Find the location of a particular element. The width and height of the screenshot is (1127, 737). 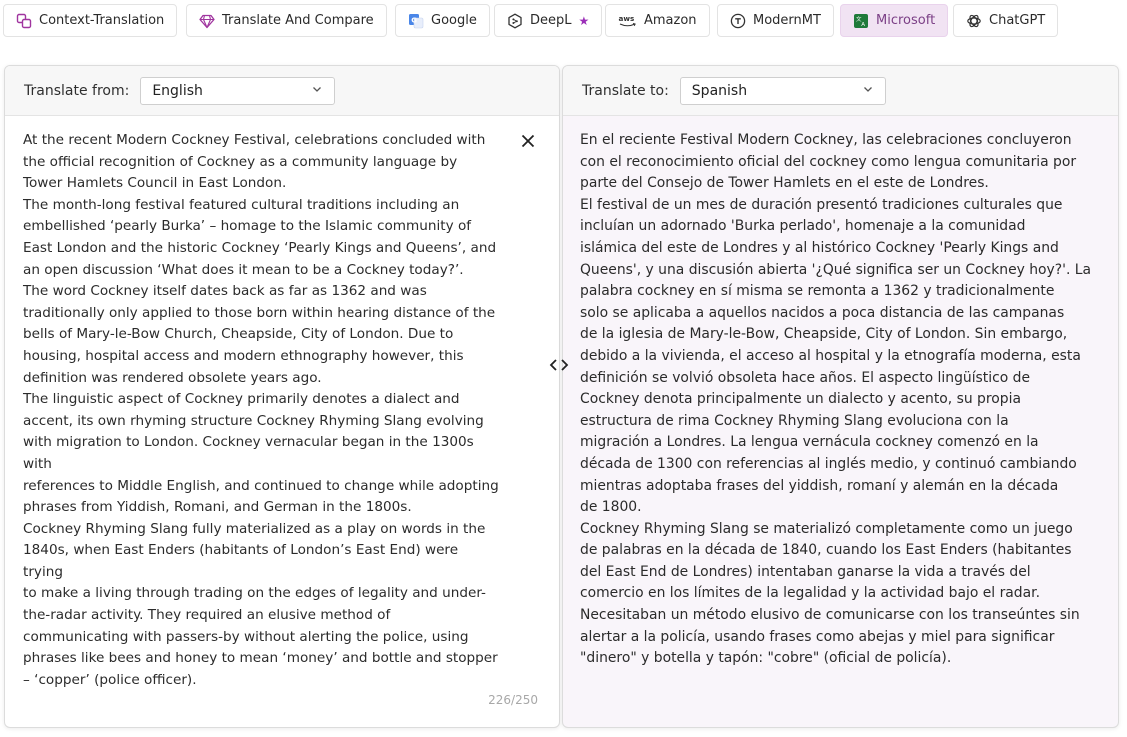

target-language-value: Spanish is located at coordinates (719, 90).